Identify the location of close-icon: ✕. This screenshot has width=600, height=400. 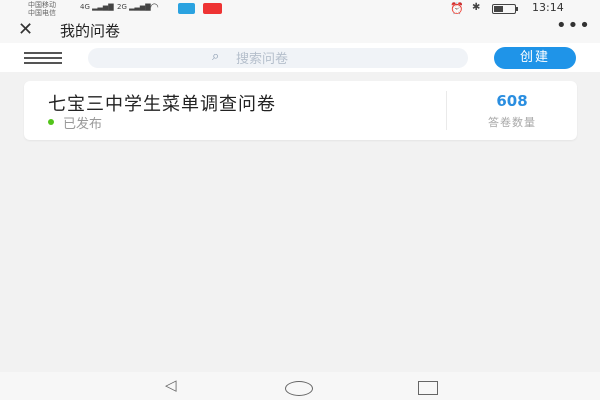
(25, 29).